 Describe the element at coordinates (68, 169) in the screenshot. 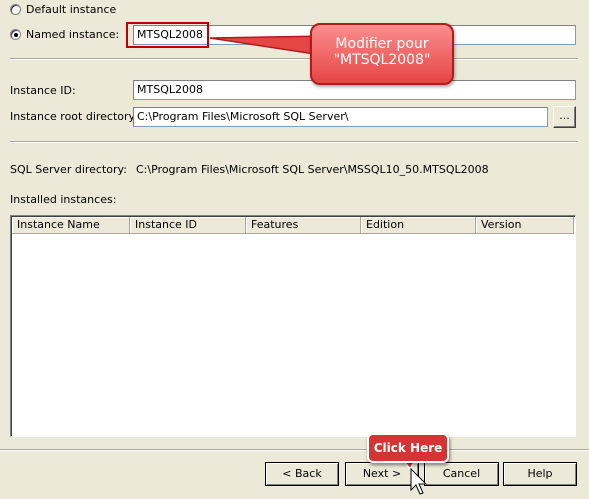

I see `sql-server-directory-label: SQL Server directory:` at that location.